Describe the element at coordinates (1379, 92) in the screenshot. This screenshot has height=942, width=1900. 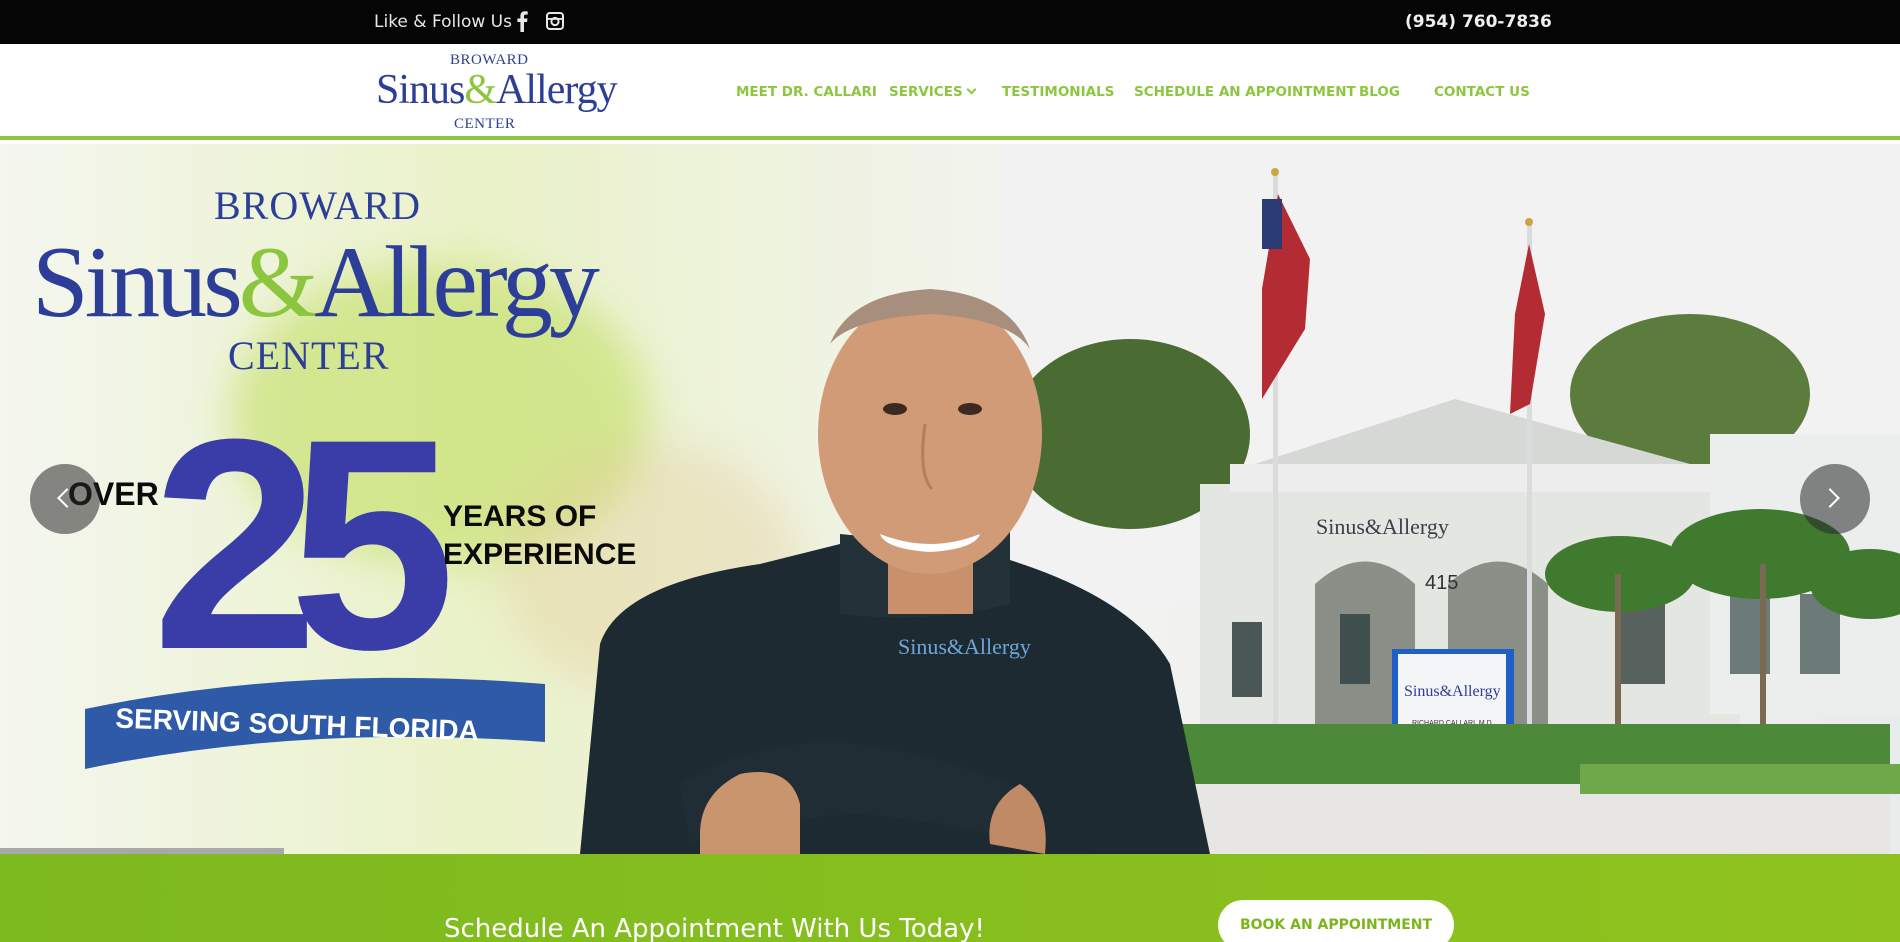
I see `nav-blog: BLOG` at that location.